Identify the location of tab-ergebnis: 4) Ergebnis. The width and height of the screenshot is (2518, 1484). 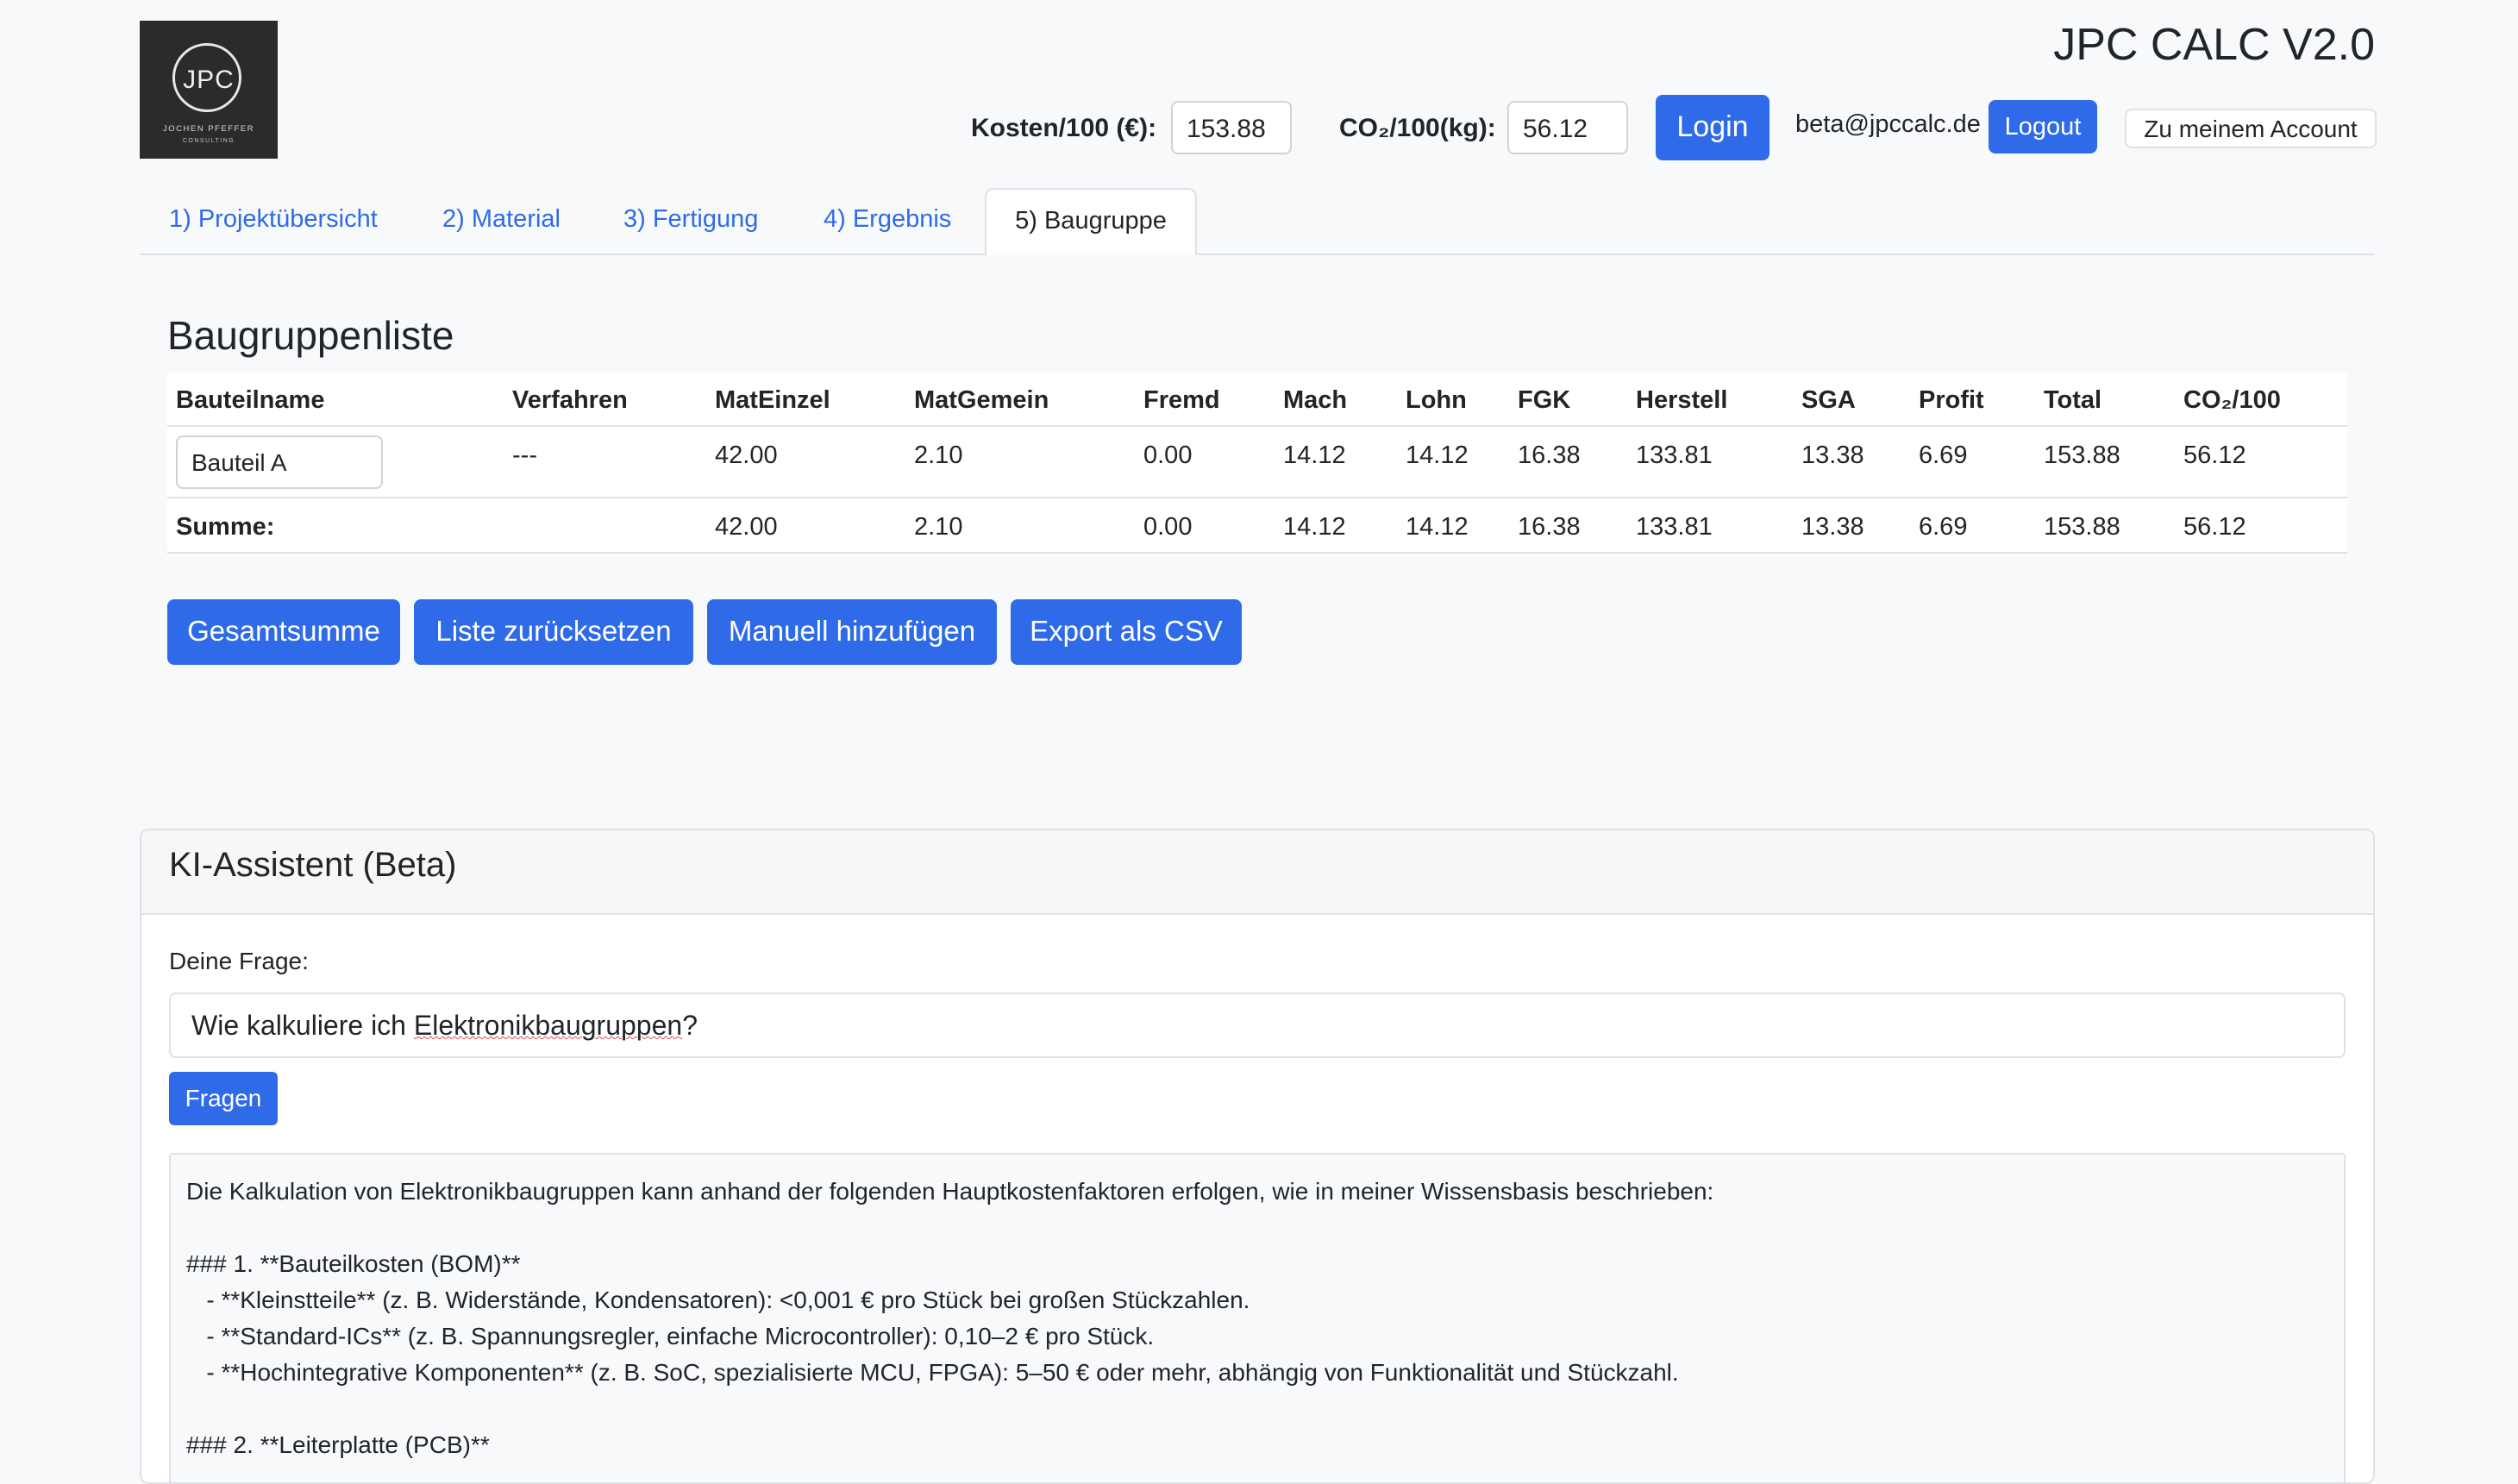
(887, 219).